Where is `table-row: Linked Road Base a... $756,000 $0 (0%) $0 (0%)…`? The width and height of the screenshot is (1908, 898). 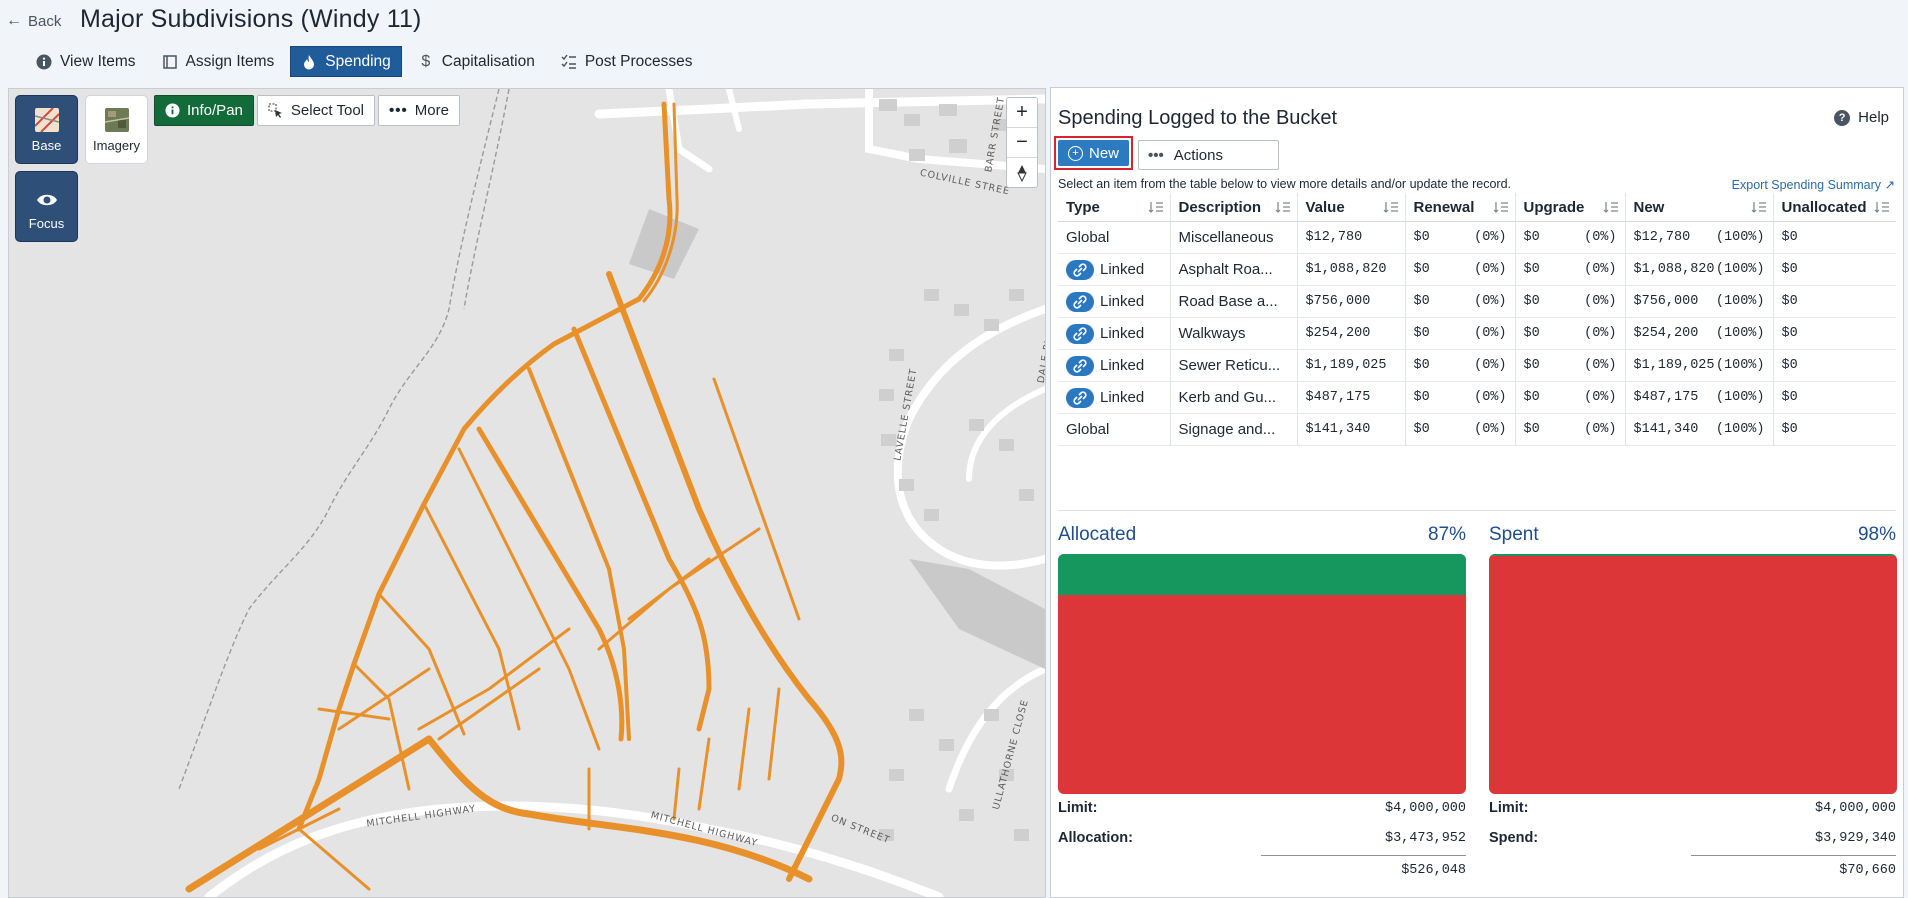
table-row: Linked Road Base a... $756,000 $0 (0%) $0 (0%)… is located at coordinates (1477, 301).